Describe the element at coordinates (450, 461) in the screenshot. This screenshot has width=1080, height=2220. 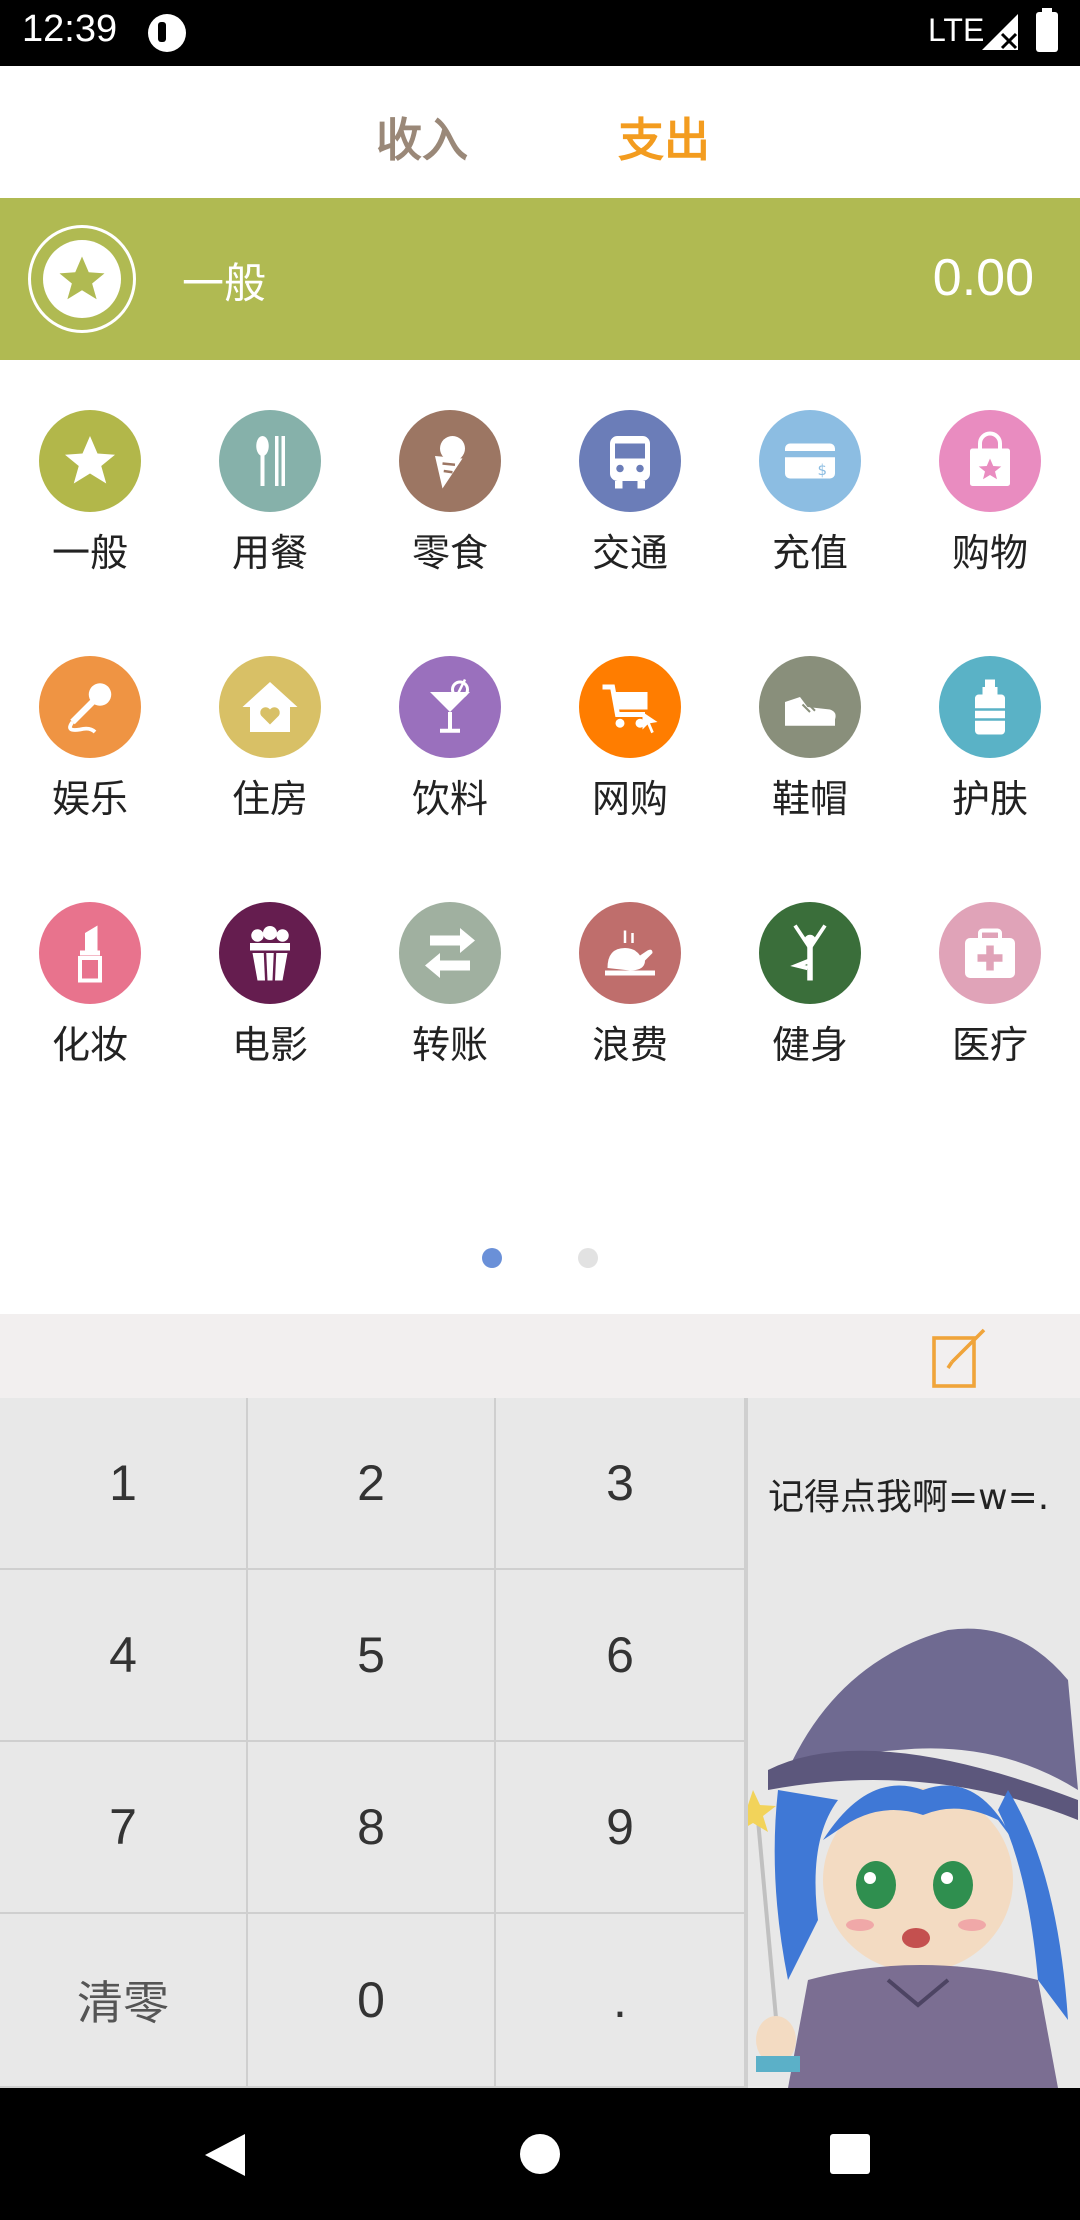
I see `ice-cream-icon` at that location.